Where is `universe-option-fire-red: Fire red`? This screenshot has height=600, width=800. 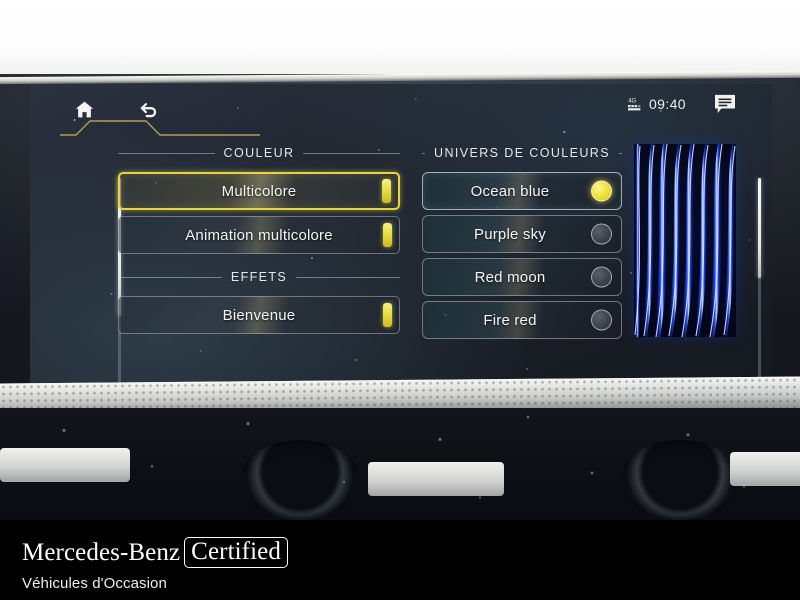
universe-option-fire-red: Fire red is located at coordinates (522, 320).